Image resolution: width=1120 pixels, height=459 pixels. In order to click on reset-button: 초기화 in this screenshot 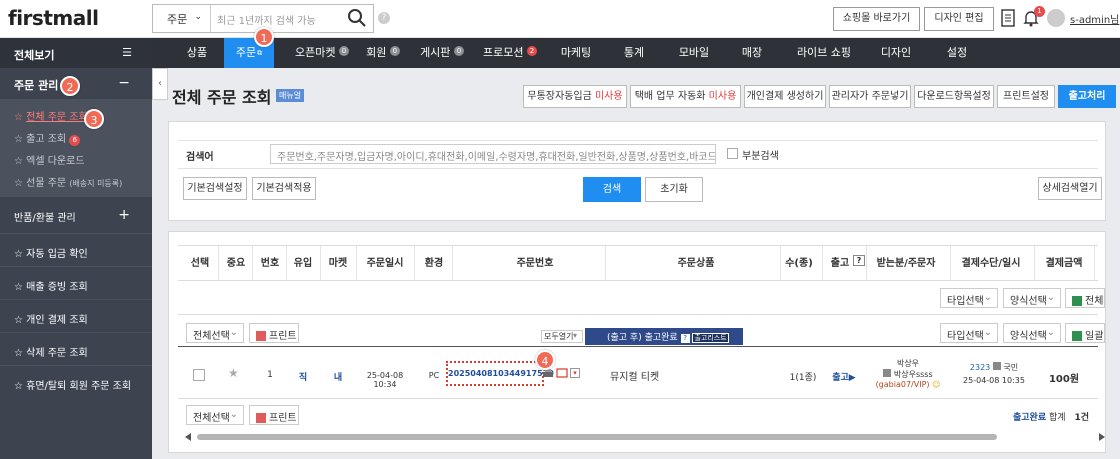, I will do `click(674, 189)`.